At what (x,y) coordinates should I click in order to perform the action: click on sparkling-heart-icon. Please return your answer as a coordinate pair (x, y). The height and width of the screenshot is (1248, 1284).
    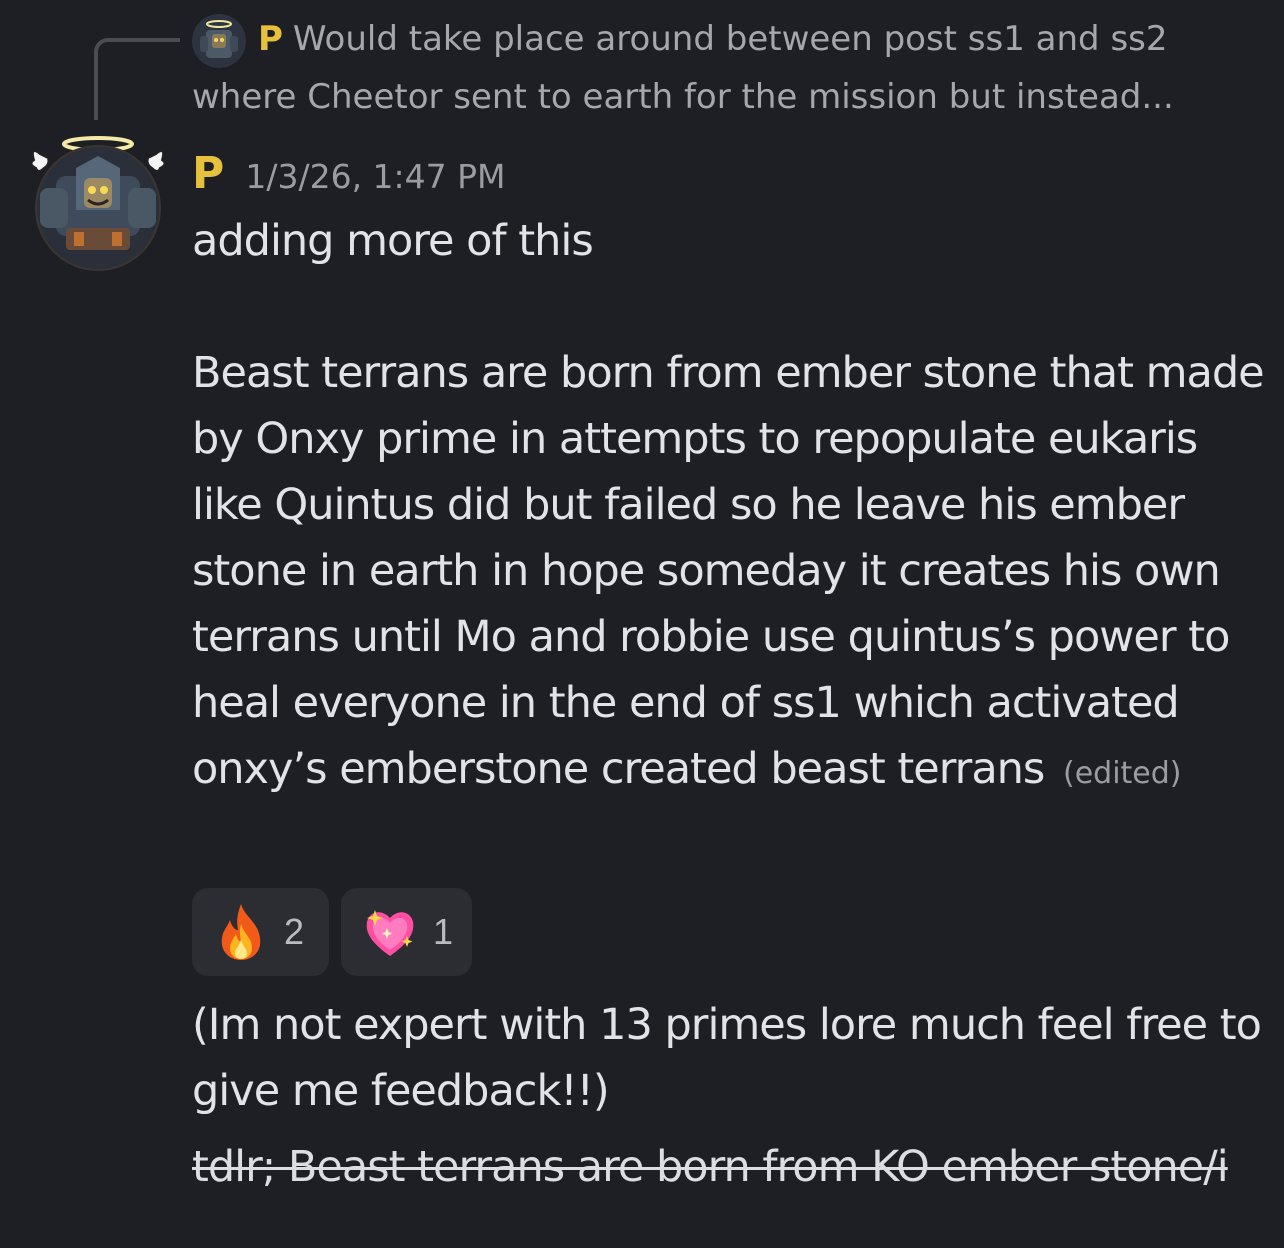
    Looking at the image, I should click on (390, 933).